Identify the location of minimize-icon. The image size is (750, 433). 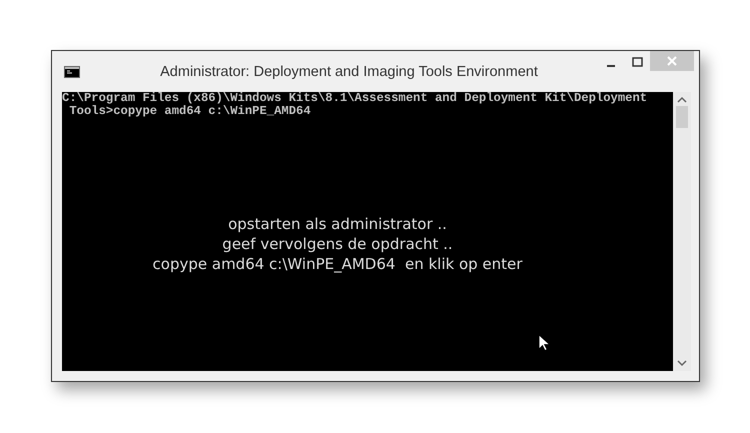
(611, 66).